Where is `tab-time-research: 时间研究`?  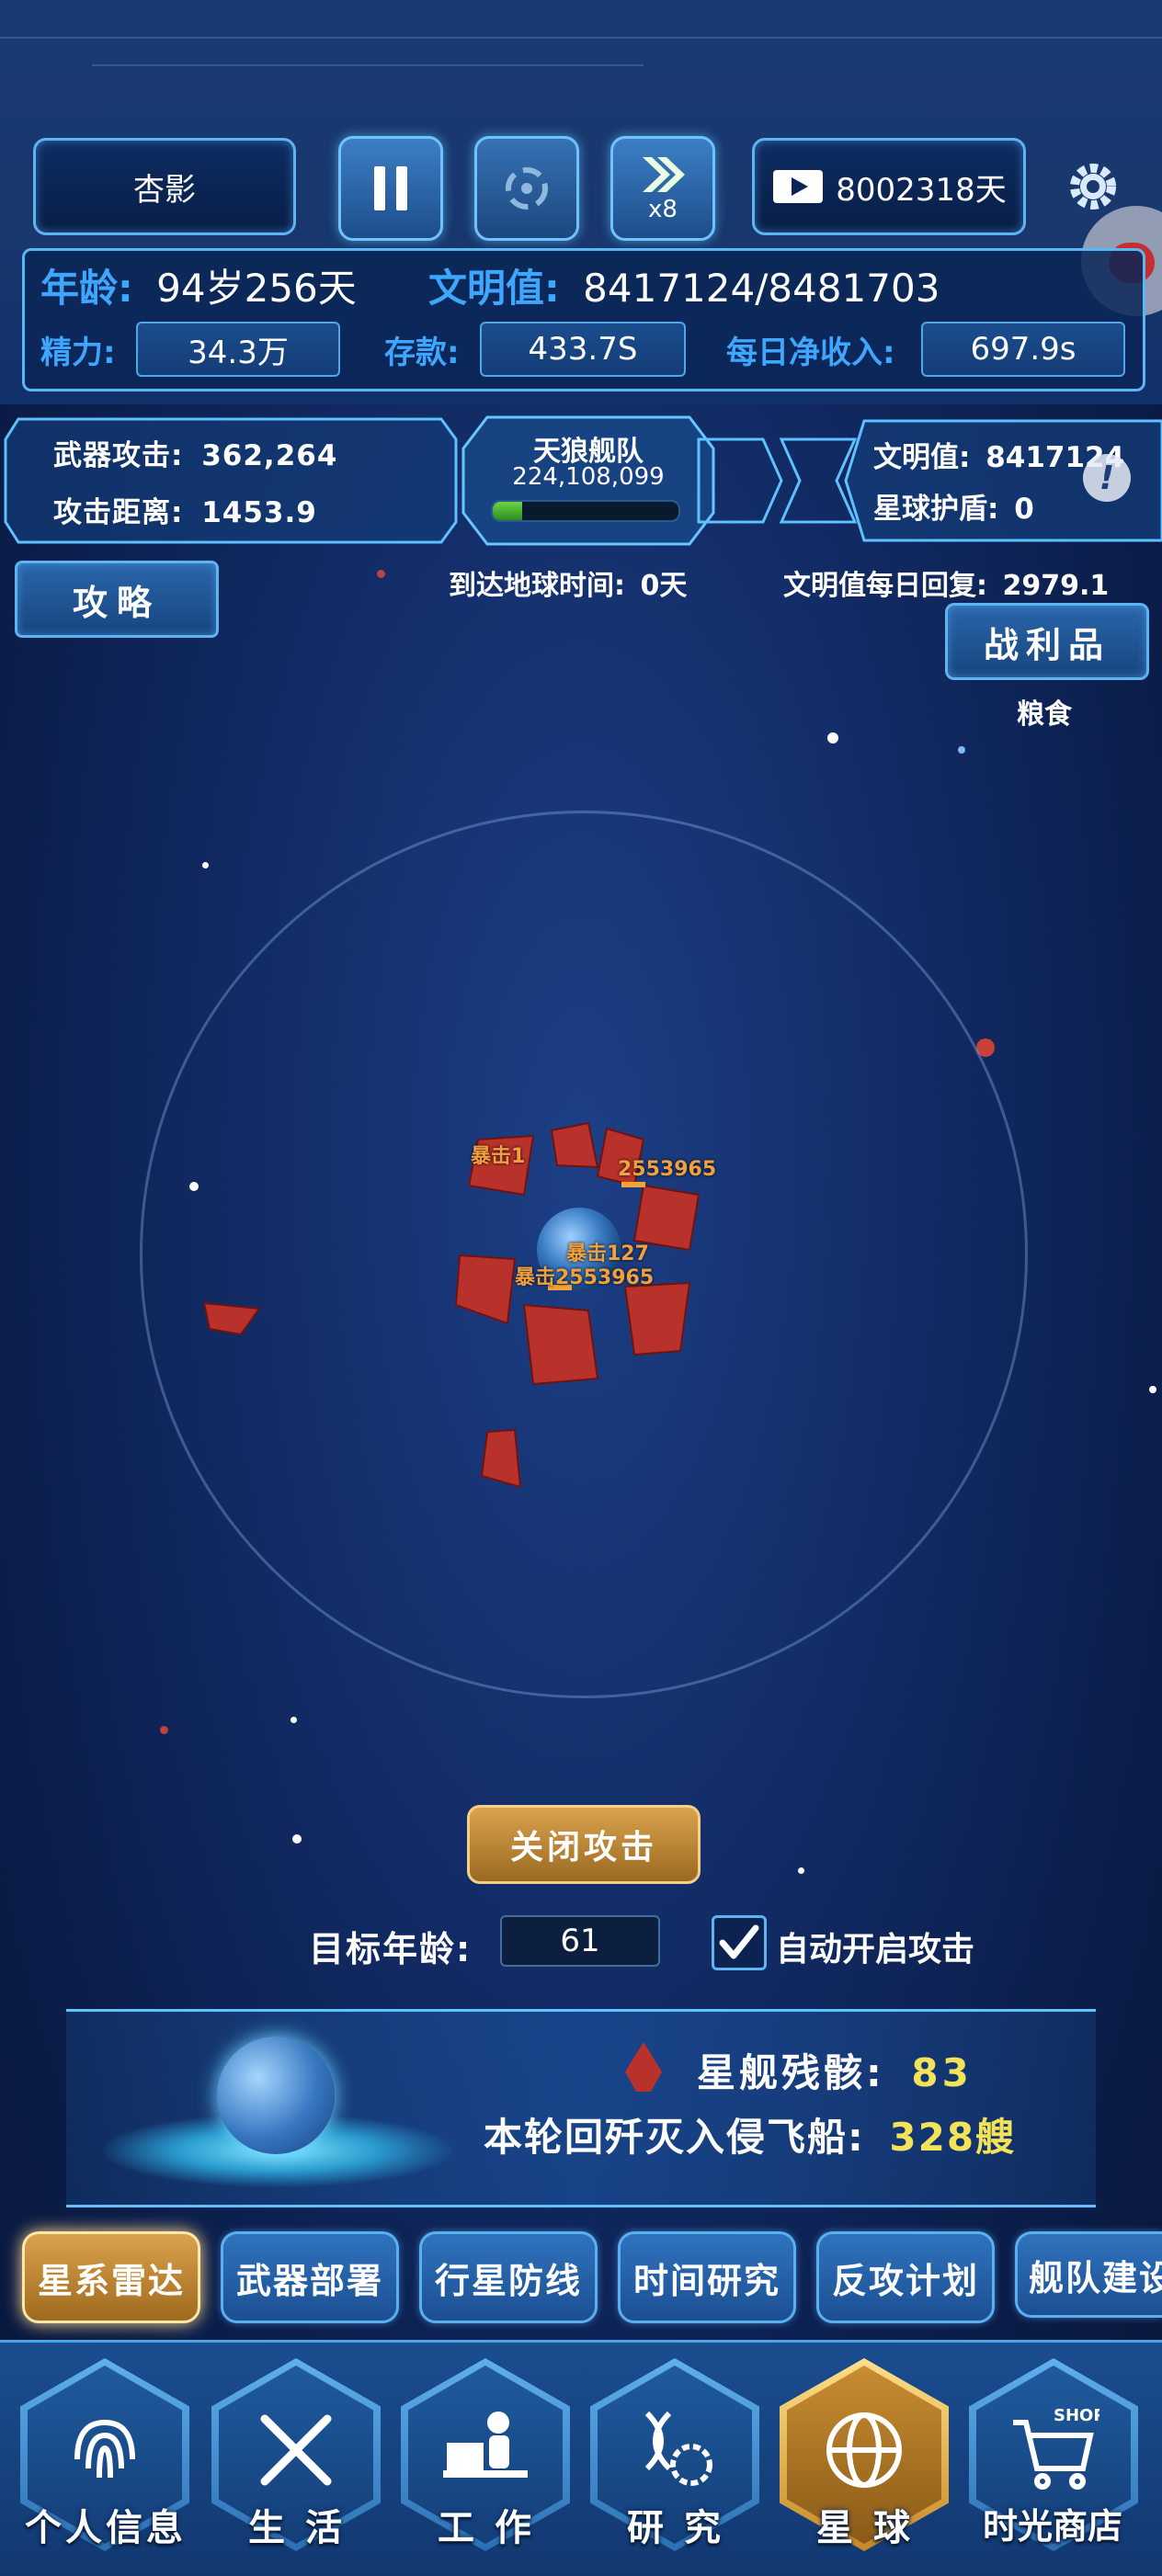
tab-time-research: 时间研究 is located at coordinates (707, 2277).